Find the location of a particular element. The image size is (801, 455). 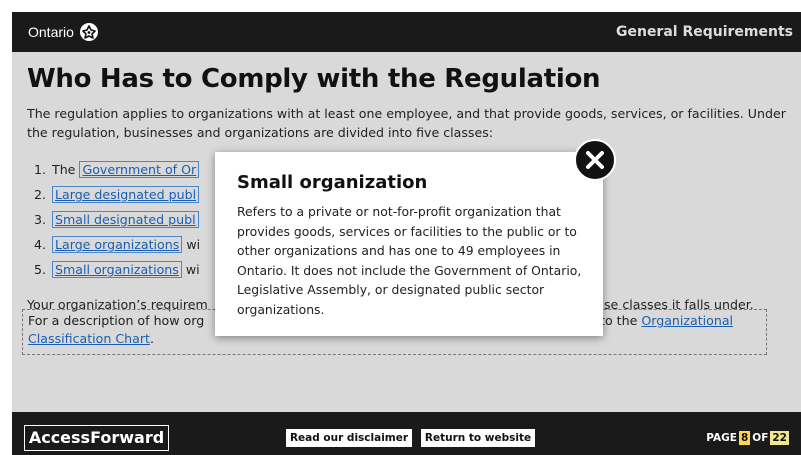

ontario-logo: Ontario is located at coordinates (63, 32).